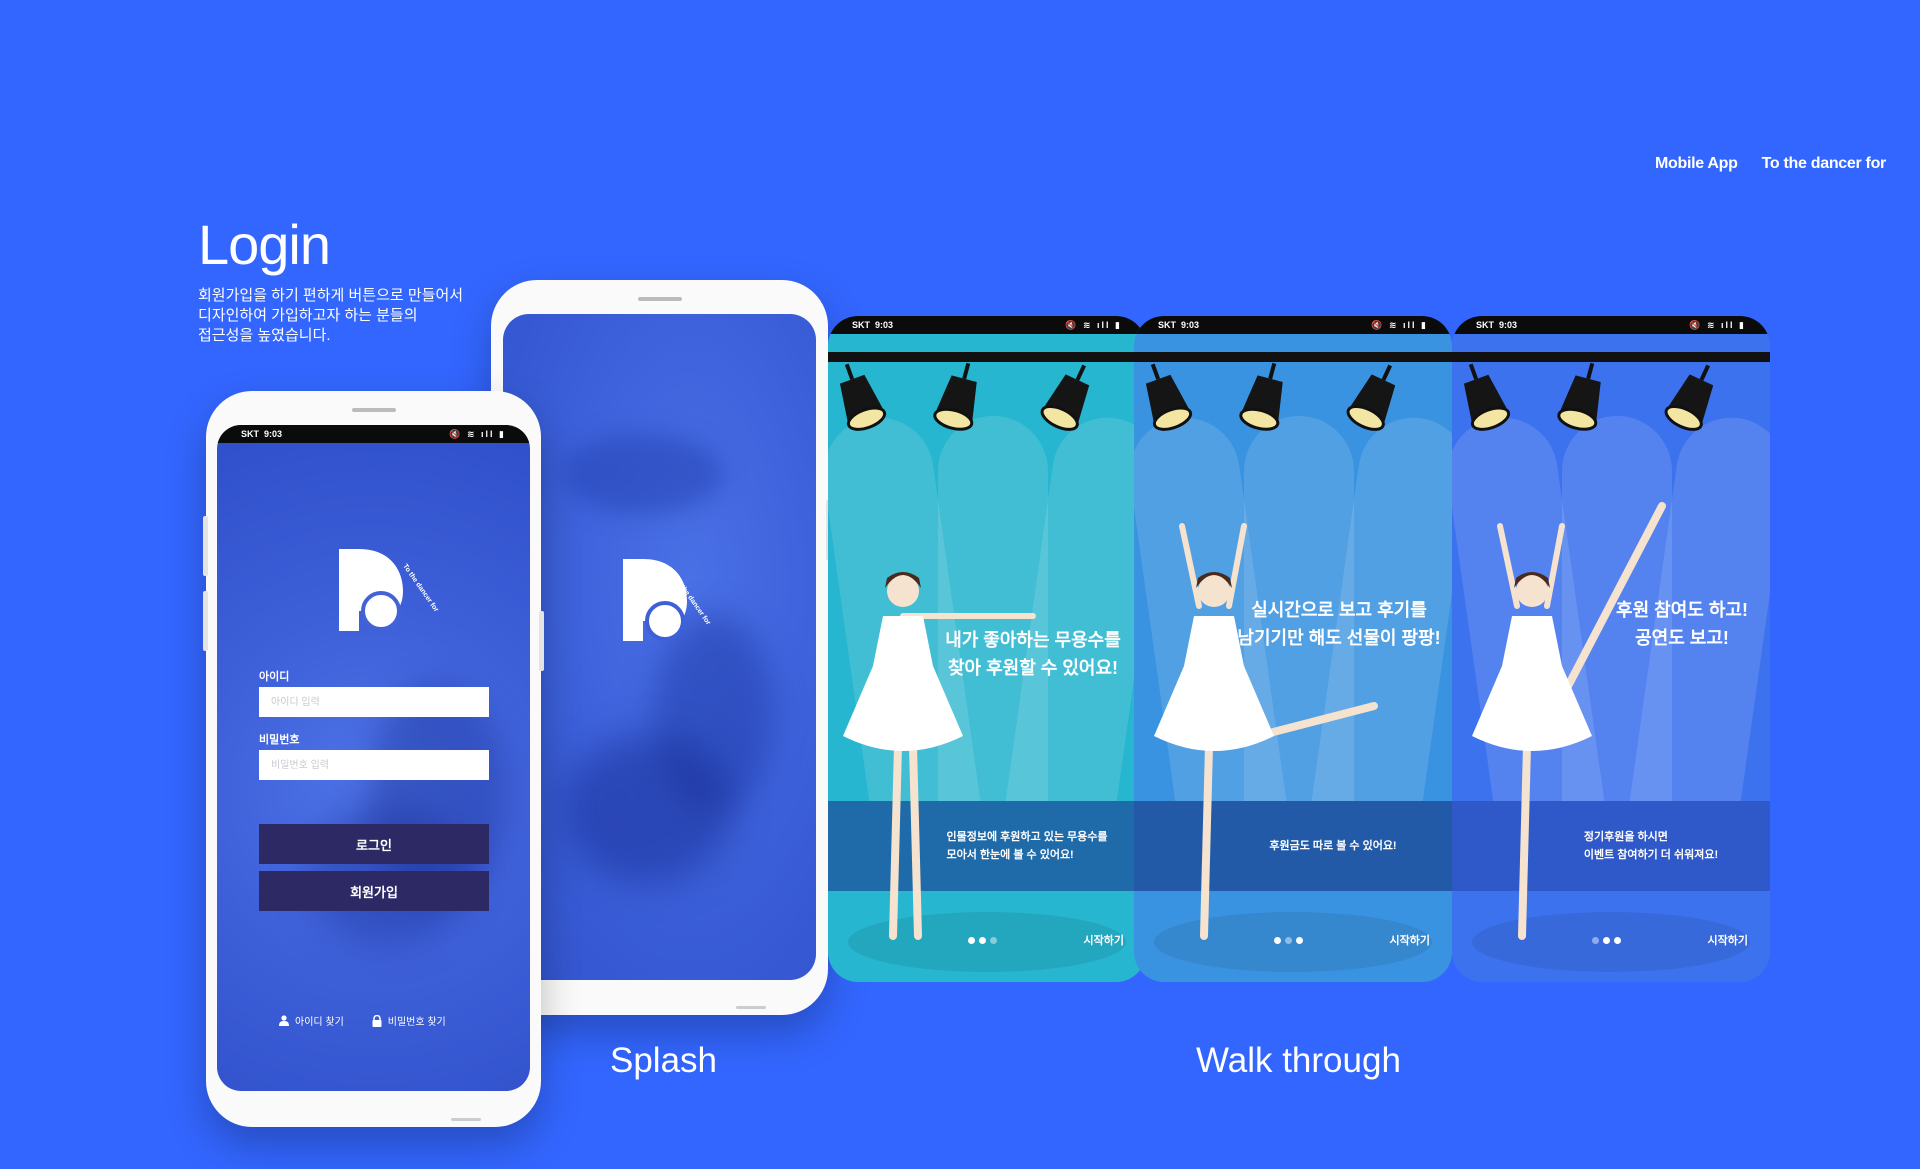 The width and height of the screenshot is (1920, 1169). What do you see at coordinates (1682, 610) in the screenshot?
I see `headline-line: 후원 참여도 하고!` at bounding box center [1682, 610].